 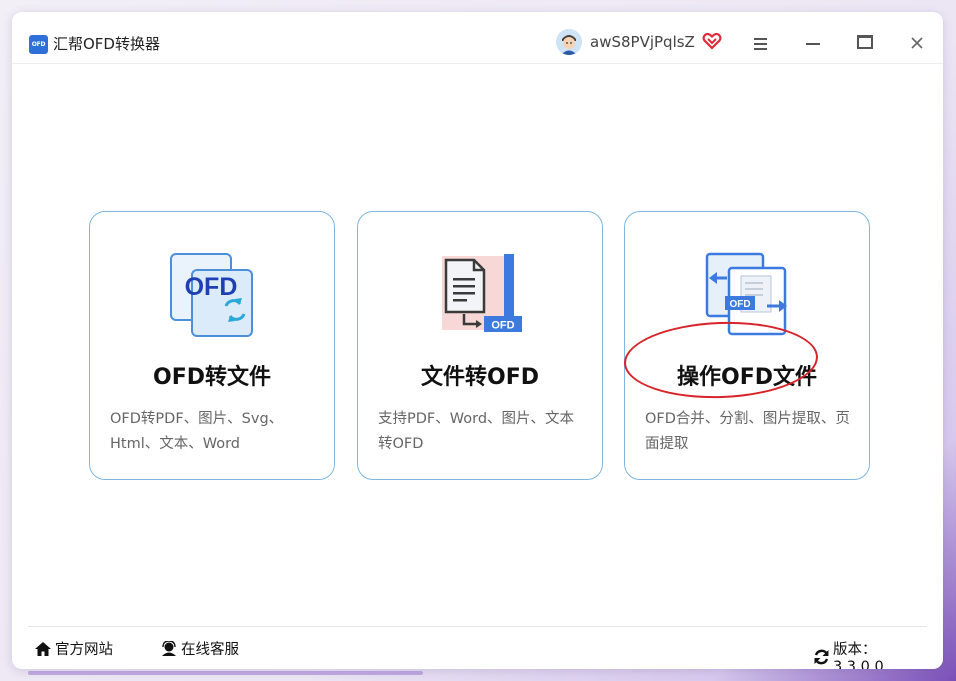 What do you see at coordinates (43, 648) in the screenshot?
I see `home-icon` at bounding box center [43, 648].